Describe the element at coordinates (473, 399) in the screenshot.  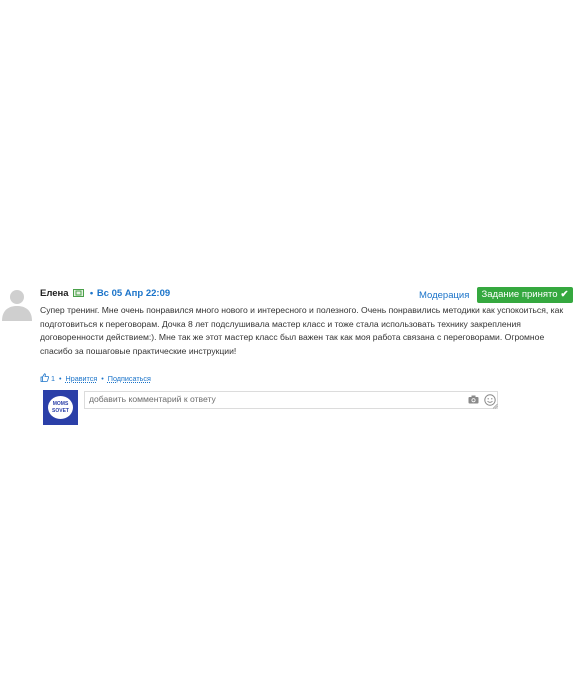
I see `camera-icon` at that location.